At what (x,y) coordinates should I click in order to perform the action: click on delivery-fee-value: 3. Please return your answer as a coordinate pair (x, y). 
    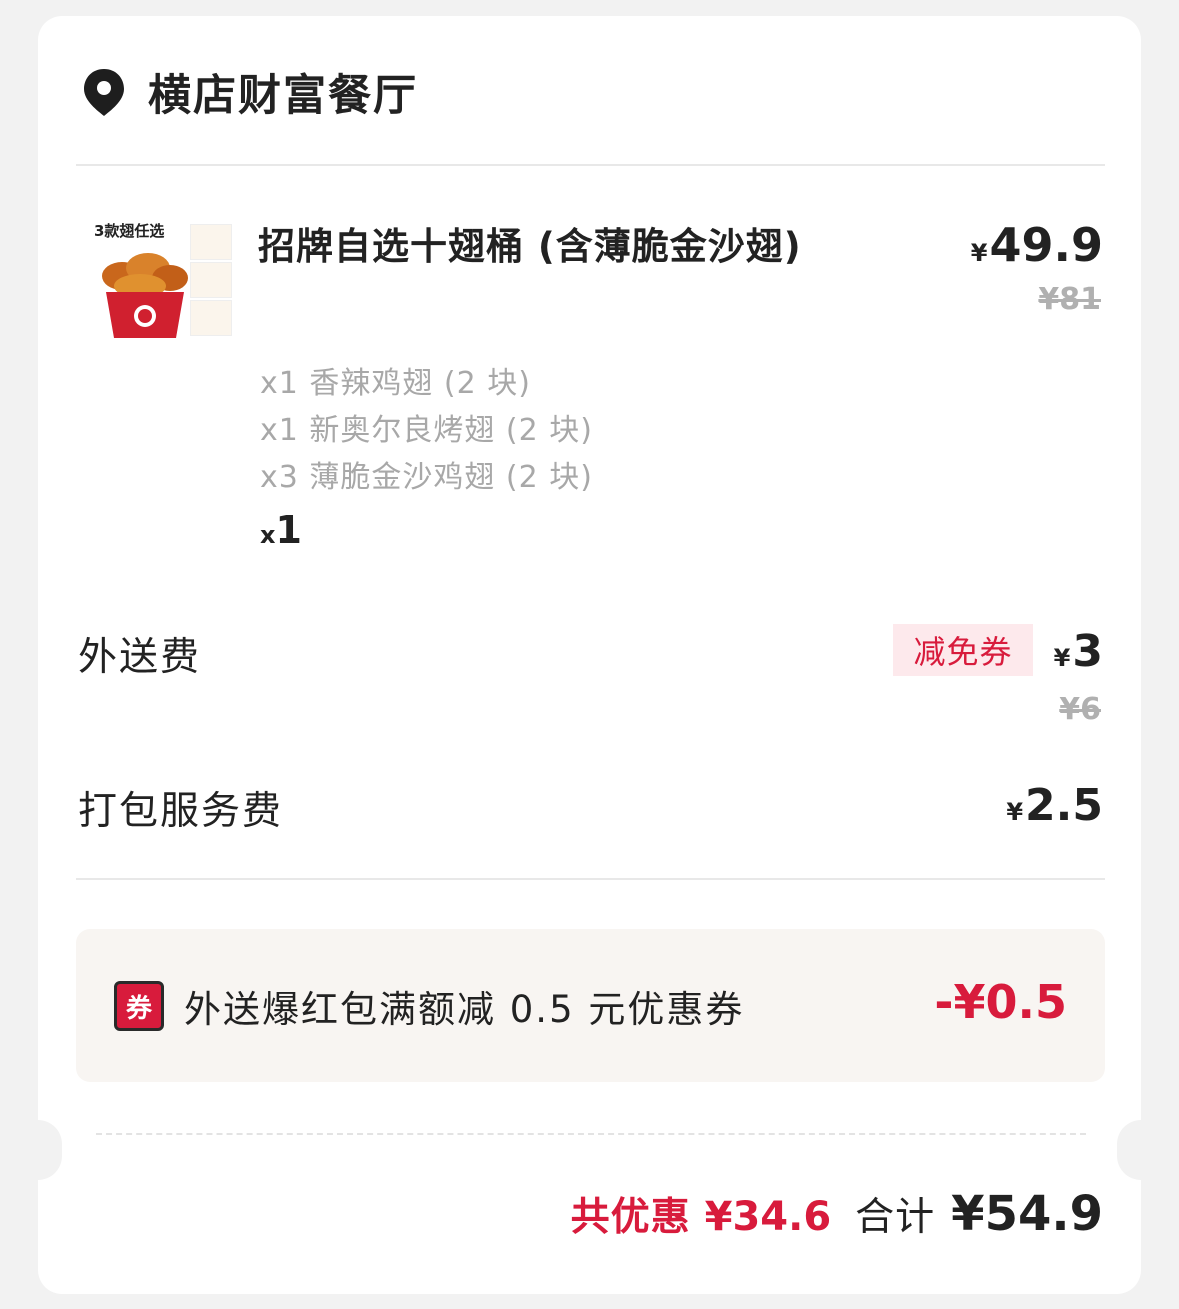
    Looking at the image, I should click on (1087, 651).